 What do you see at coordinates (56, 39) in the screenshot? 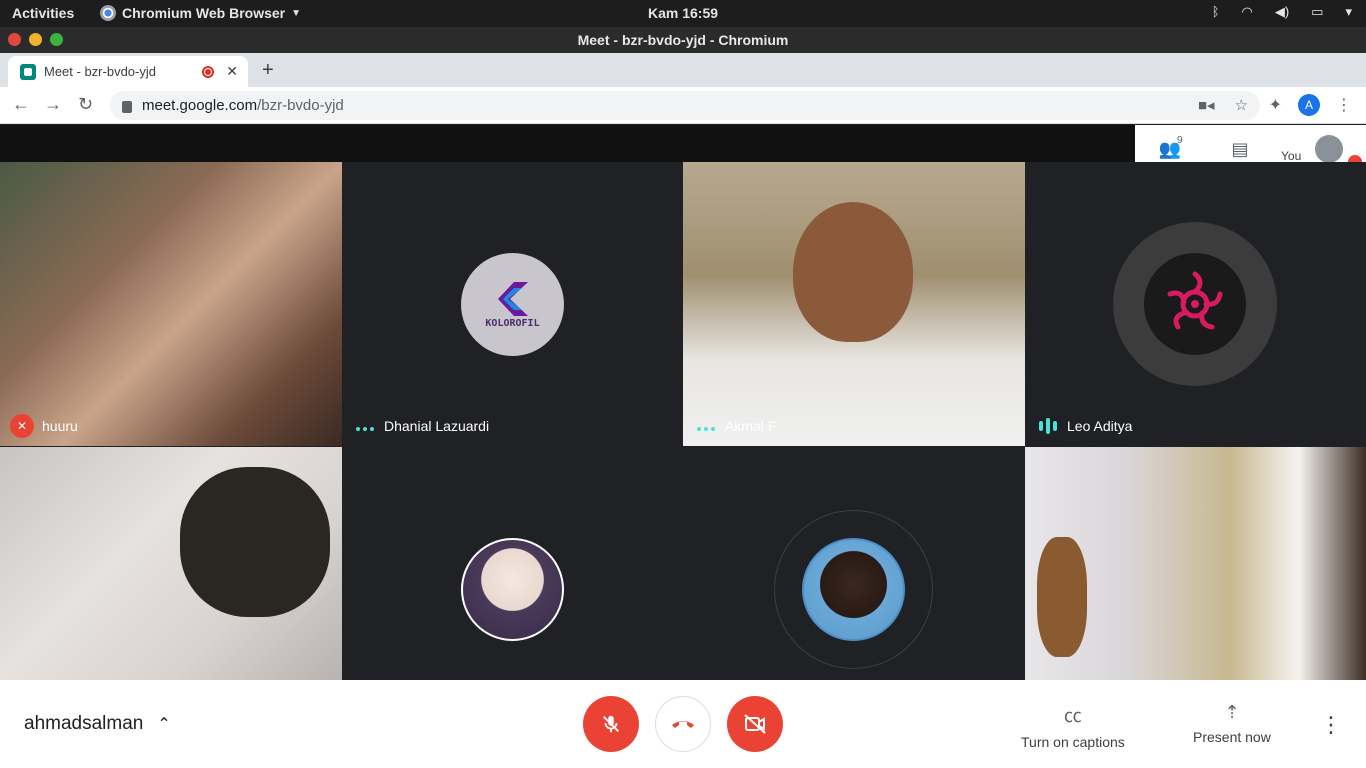
I see `window-maximize-button` at bounding box center [56, 39].